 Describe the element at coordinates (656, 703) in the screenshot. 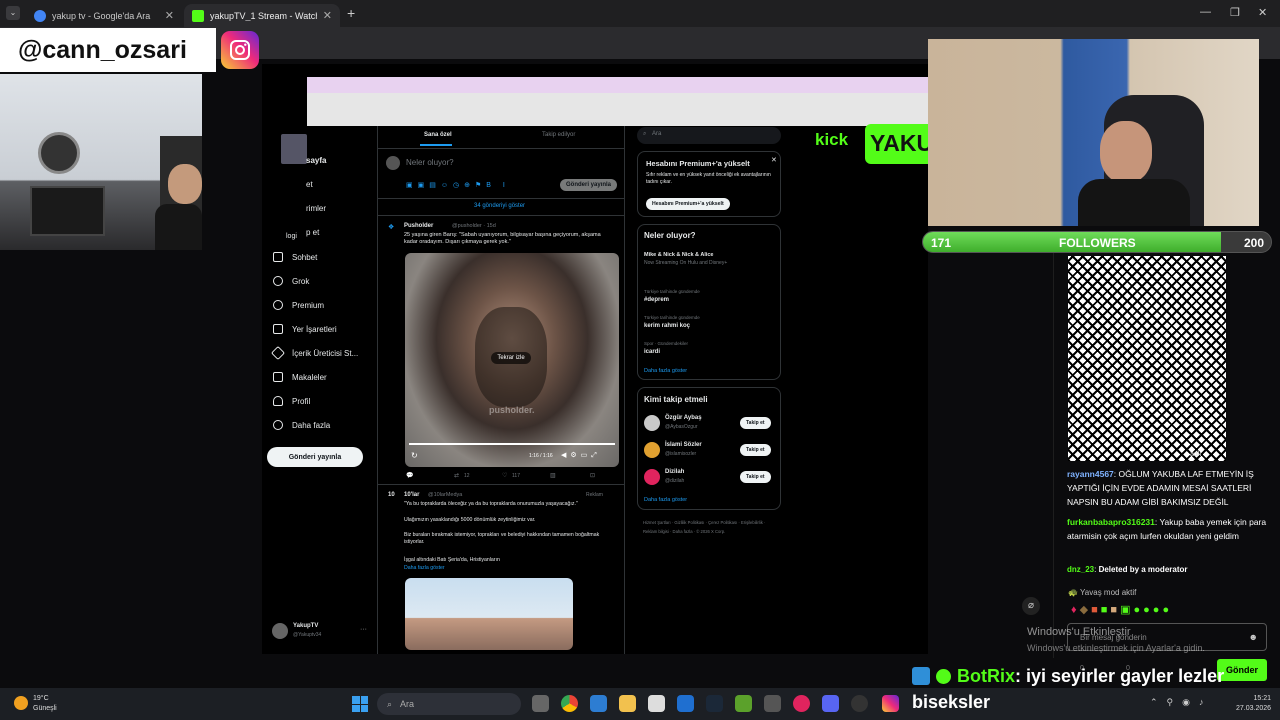

I see `store-icon` at that location.